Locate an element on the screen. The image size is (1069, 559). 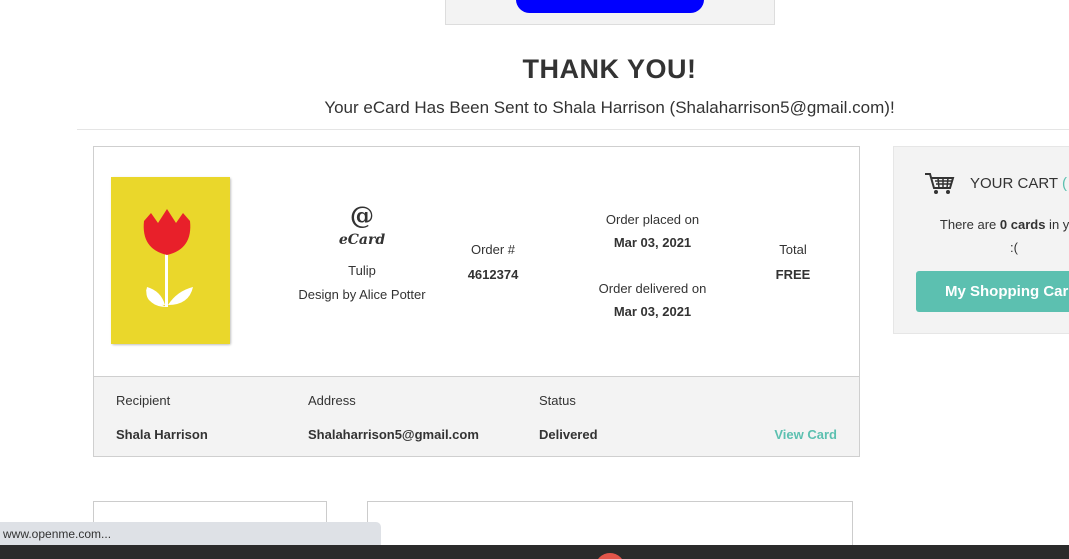
status-label: Status is located at coordinates (557, 400).